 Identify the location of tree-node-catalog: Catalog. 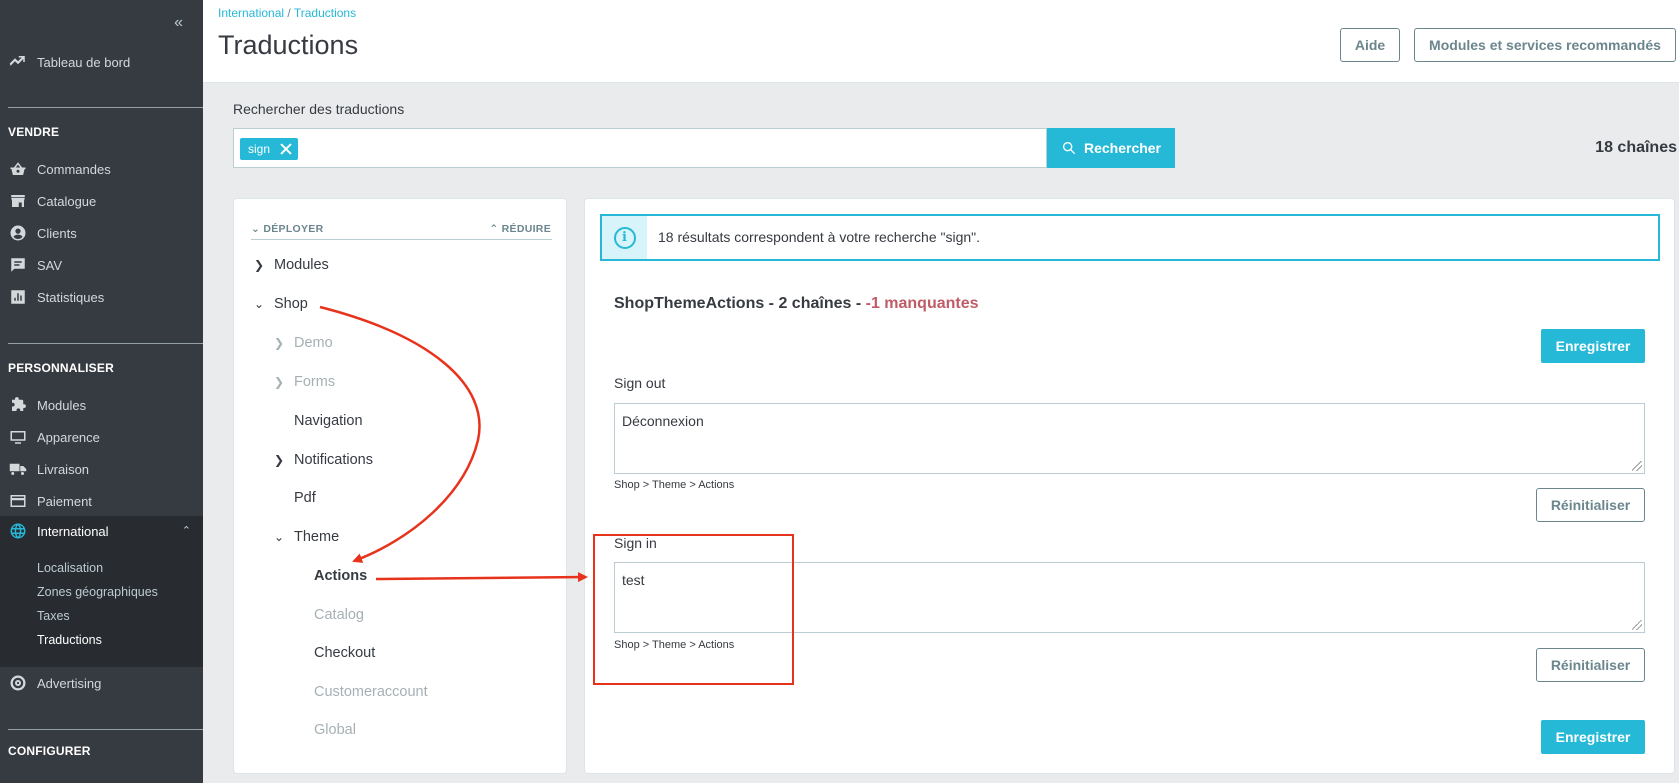
(339, 615).